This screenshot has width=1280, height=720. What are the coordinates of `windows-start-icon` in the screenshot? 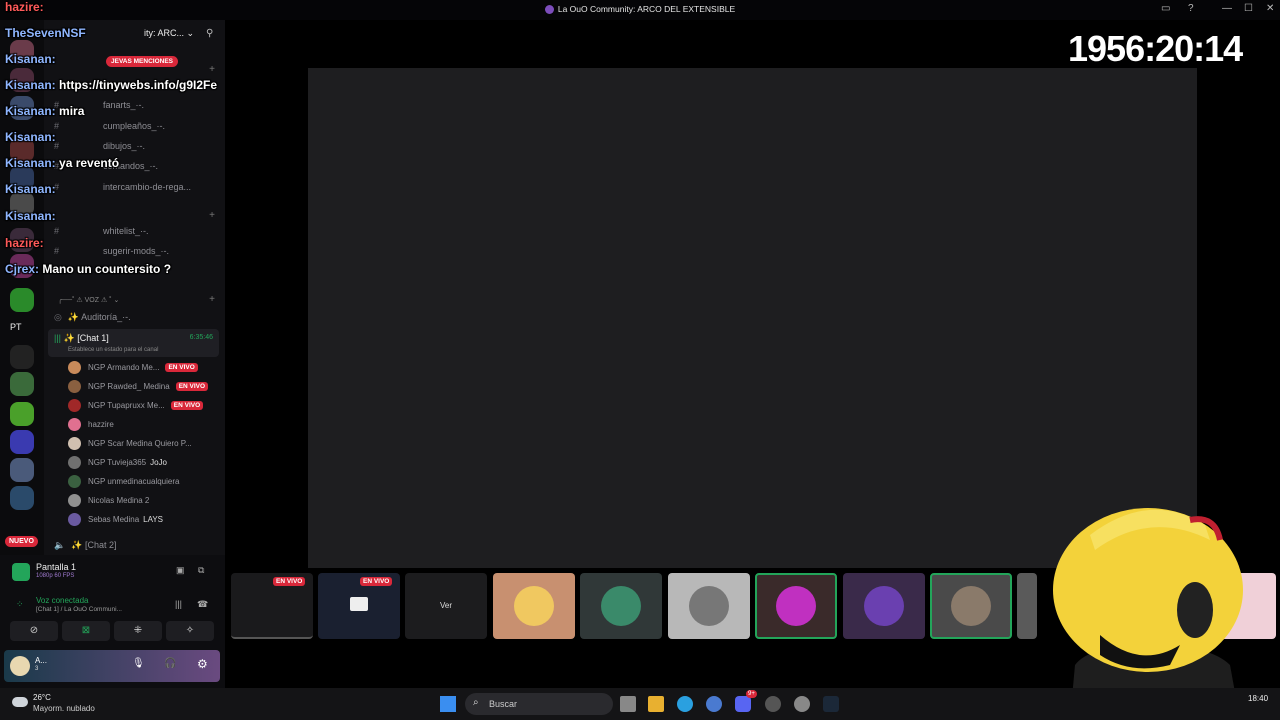 It's located at (448, 704).